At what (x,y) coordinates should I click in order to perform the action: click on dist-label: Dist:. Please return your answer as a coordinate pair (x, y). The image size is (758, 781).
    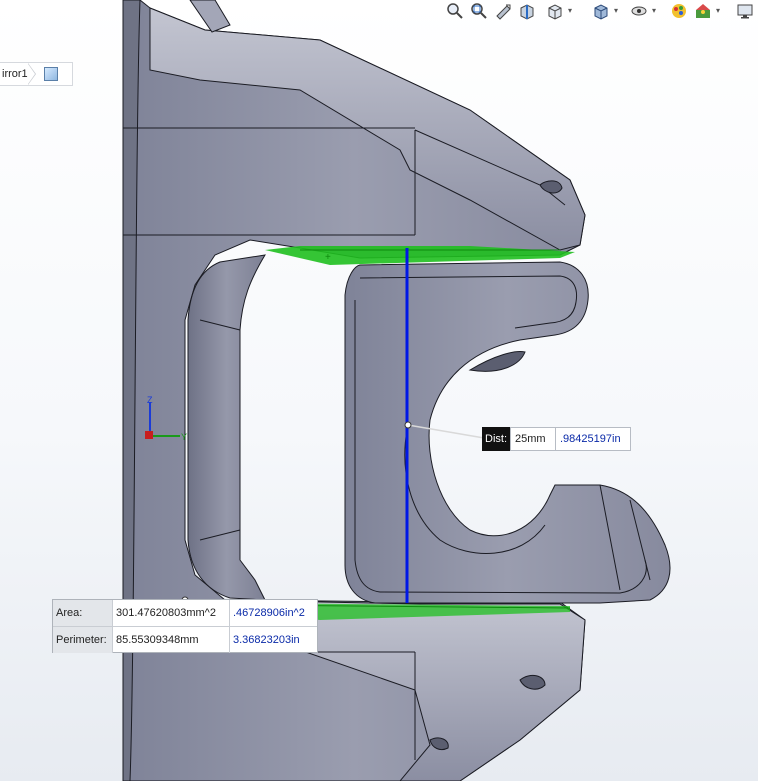
    Looking at the image, I should click on (496, 439).